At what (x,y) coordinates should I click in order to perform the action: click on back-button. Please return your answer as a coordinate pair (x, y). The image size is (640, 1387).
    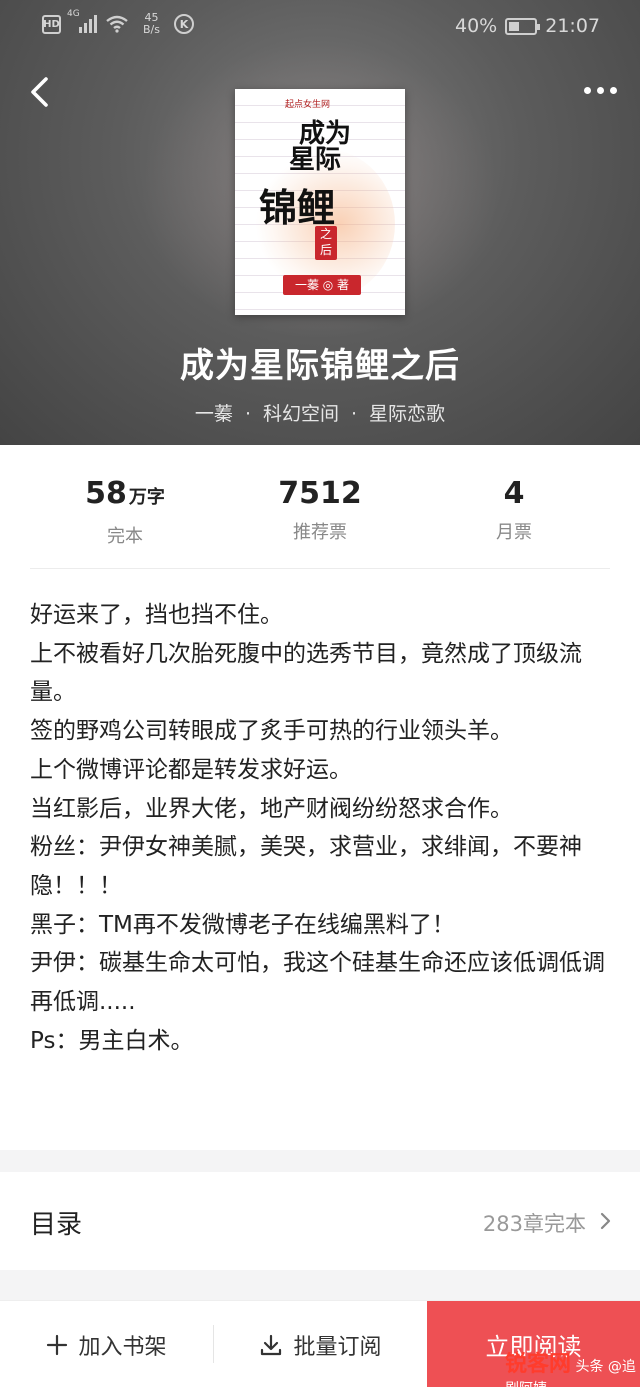
    Looking at the image, I should click on (40, 92).